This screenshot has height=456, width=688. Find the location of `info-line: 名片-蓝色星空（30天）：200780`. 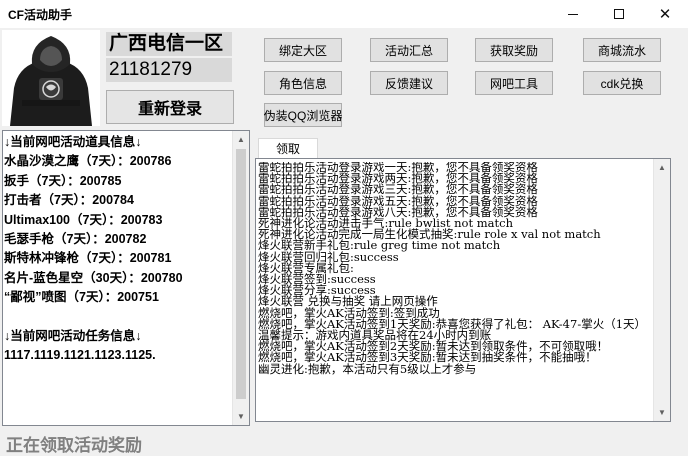

info-line: 名片-蓝色星空（30天）：200780 is located at coordinates (93, 277).